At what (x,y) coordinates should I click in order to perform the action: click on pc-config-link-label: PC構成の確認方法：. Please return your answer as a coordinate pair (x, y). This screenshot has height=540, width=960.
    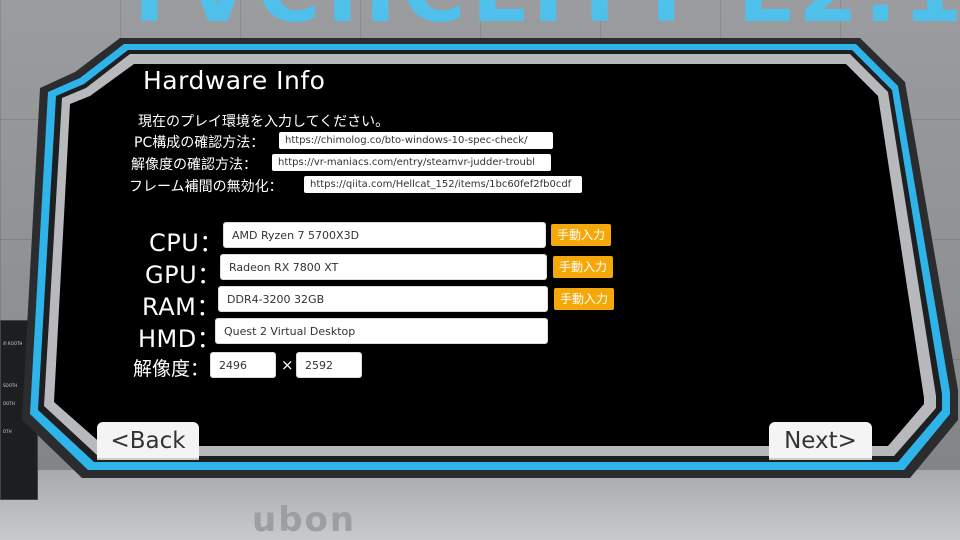
    Looking at the image, I should click on (199, 143).